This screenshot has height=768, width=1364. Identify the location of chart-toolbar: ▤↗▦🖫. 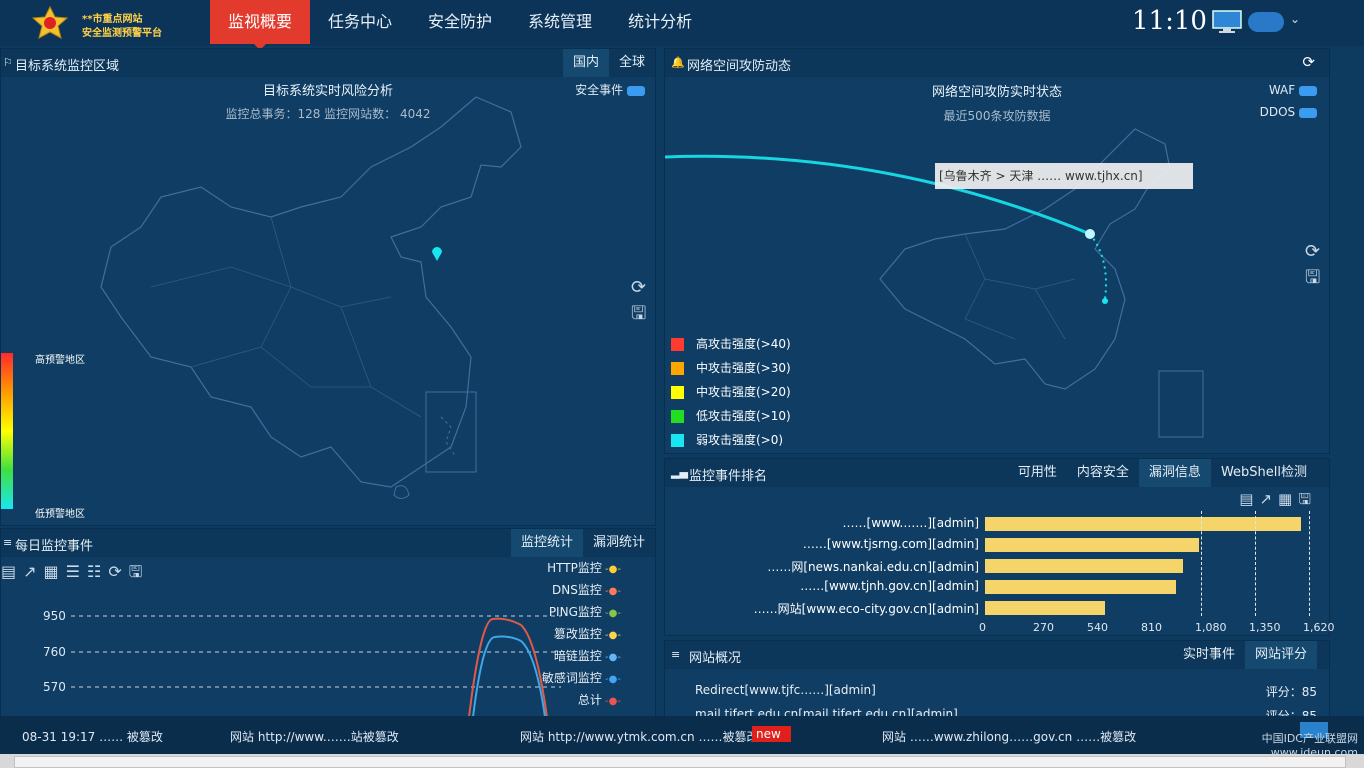
(1278, 501).